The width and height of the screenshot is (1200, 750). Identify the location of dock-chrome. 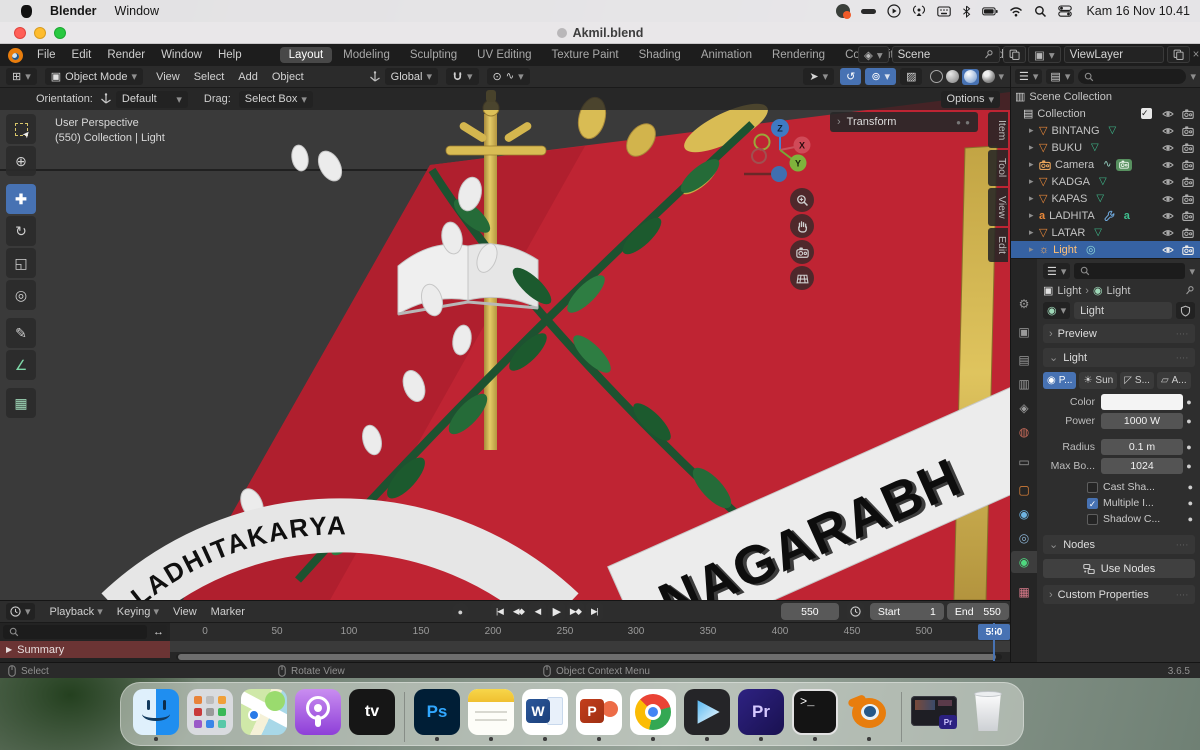
(653, 715).